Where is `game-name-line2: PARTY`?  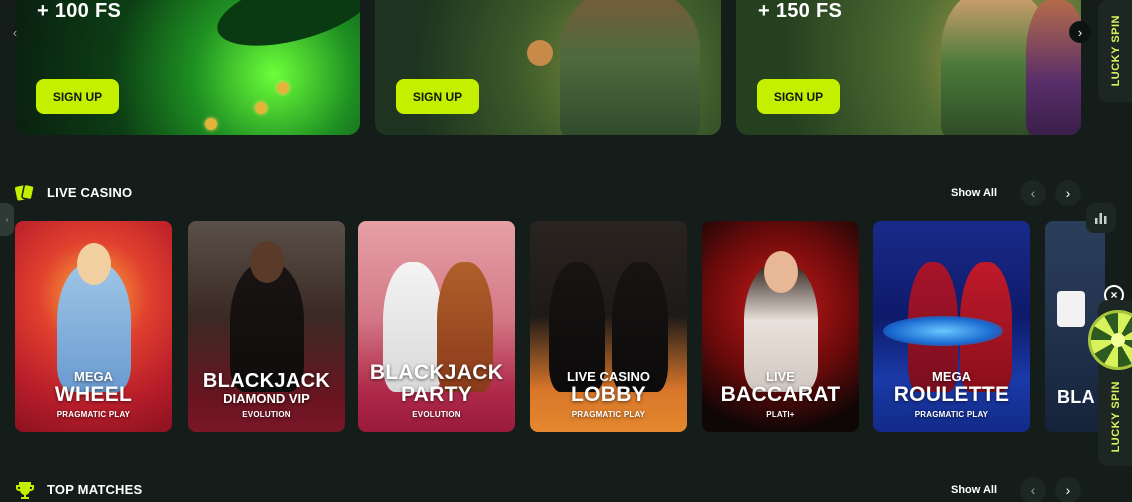 game-name-line2: PARTY is located at coordinates (436, 394).